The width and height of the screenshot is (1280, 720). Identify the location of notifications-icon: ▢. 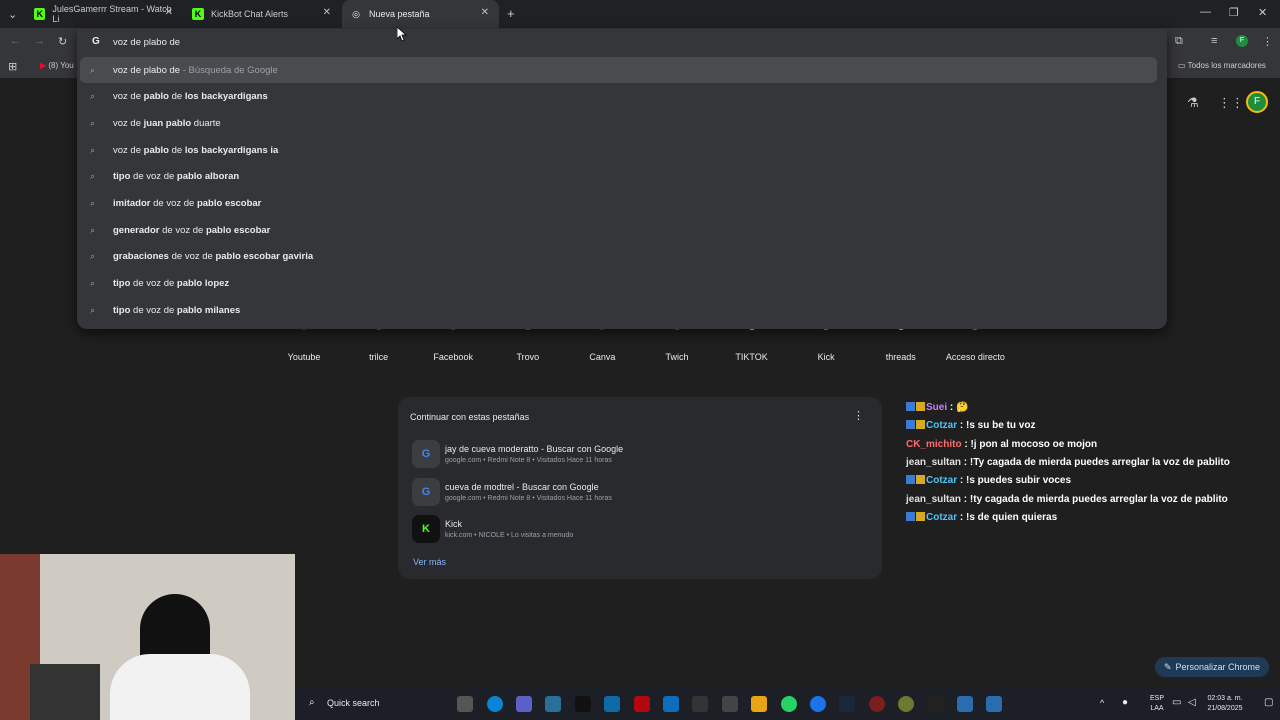
(1268, 702).